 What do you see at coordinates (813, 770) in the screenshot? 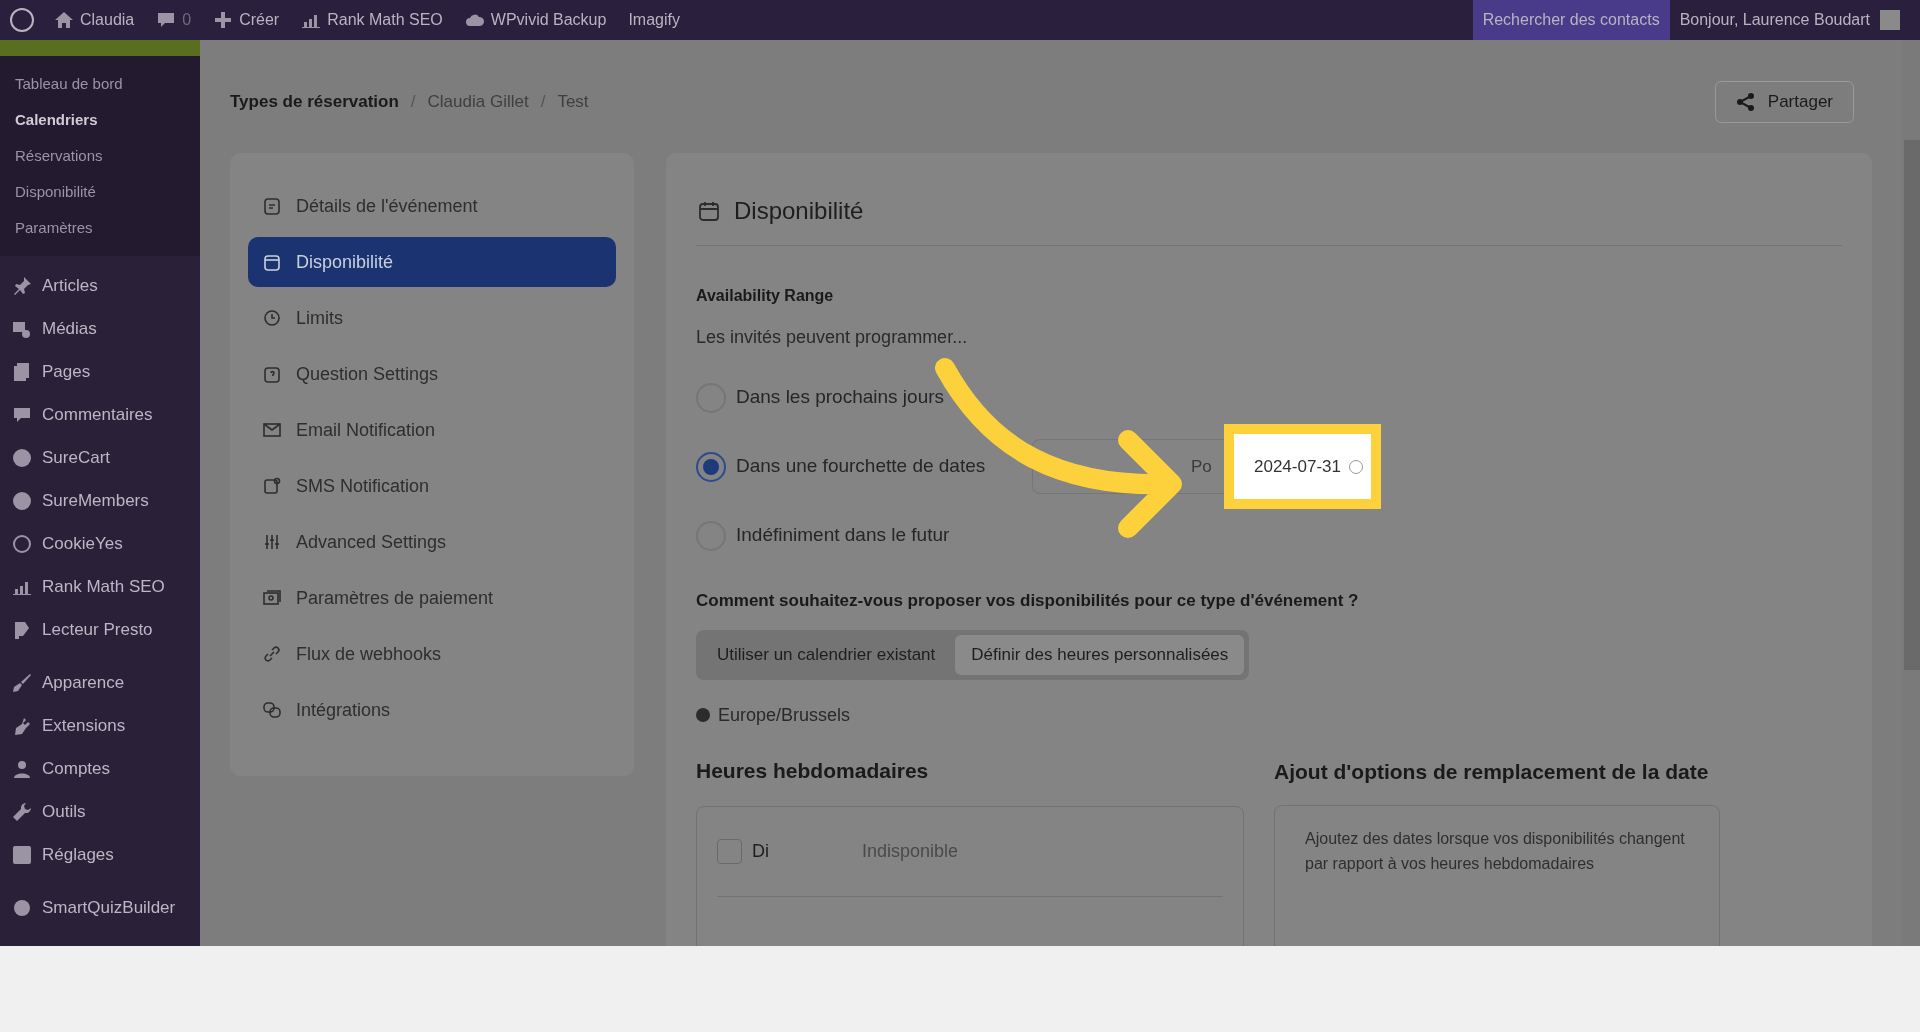
I see `section-heading: Heures hebdomadaires` at bounding box center [813, 770].